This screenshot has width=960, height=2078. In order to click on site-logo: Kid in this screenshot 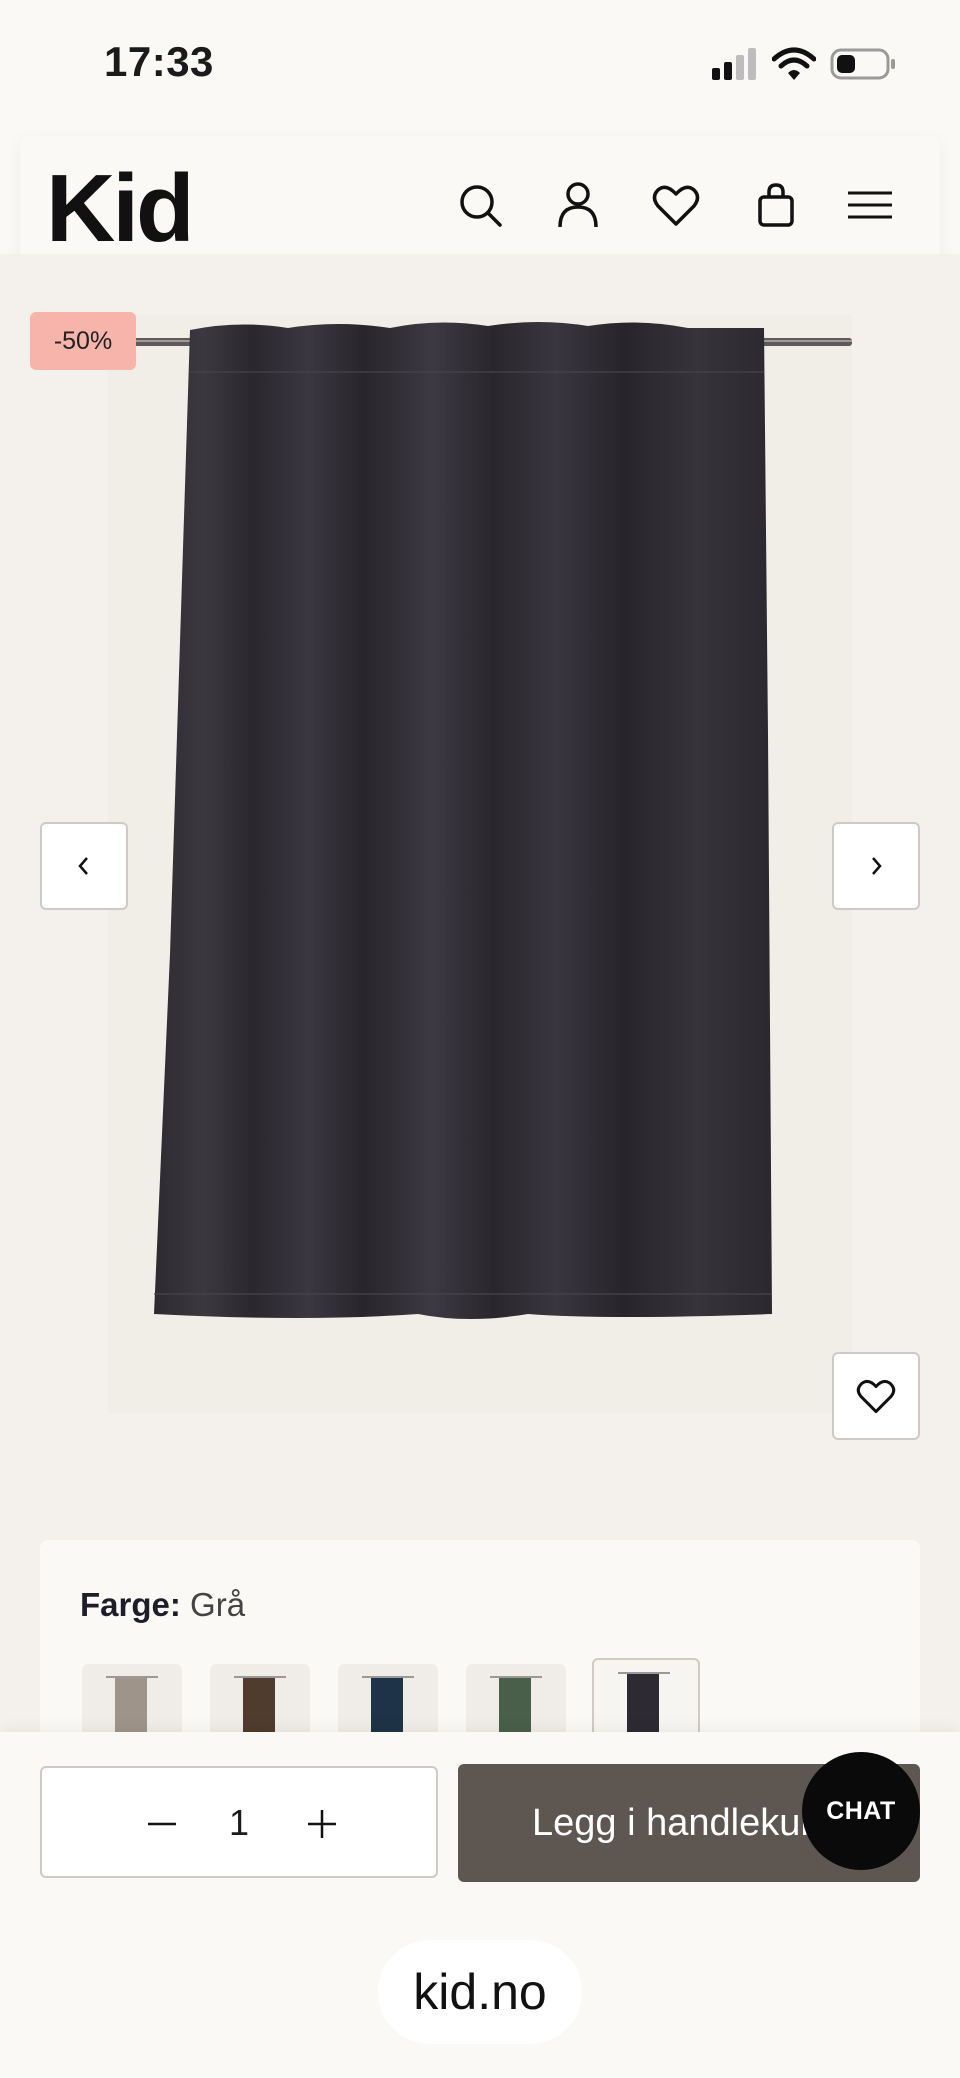, I will do `click(120, 209)`.